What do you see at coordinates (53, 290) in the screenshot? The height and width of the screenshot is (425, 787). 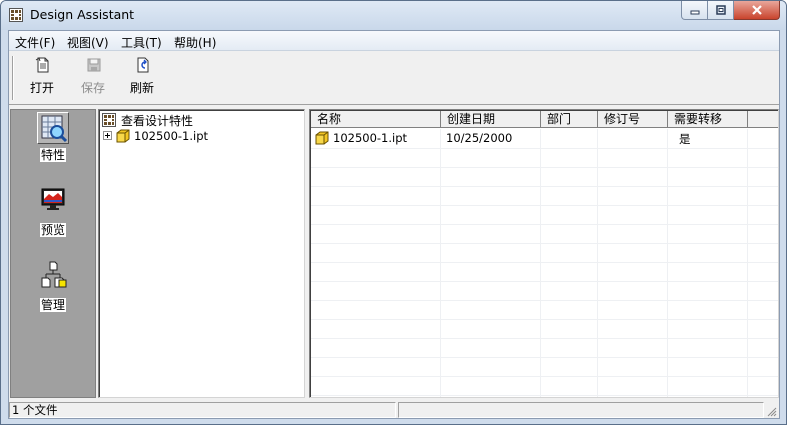 I see `nav-item-manage: 管理` at bounding box center [53, 290].